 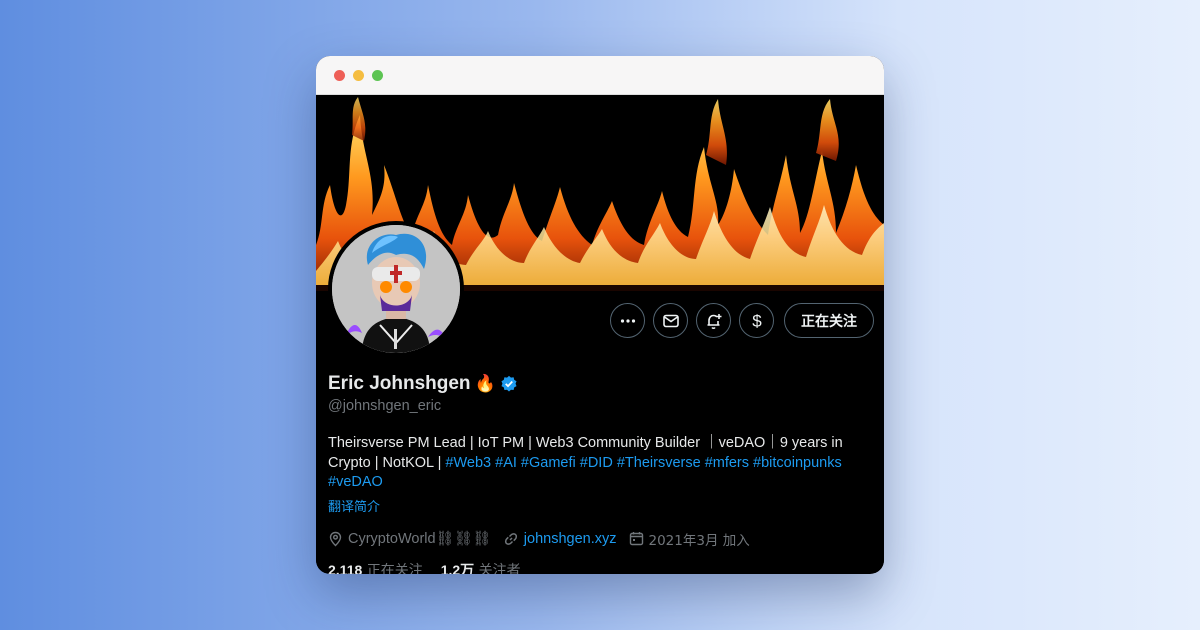 I want to click on more-button, so click(x=627, y=320).